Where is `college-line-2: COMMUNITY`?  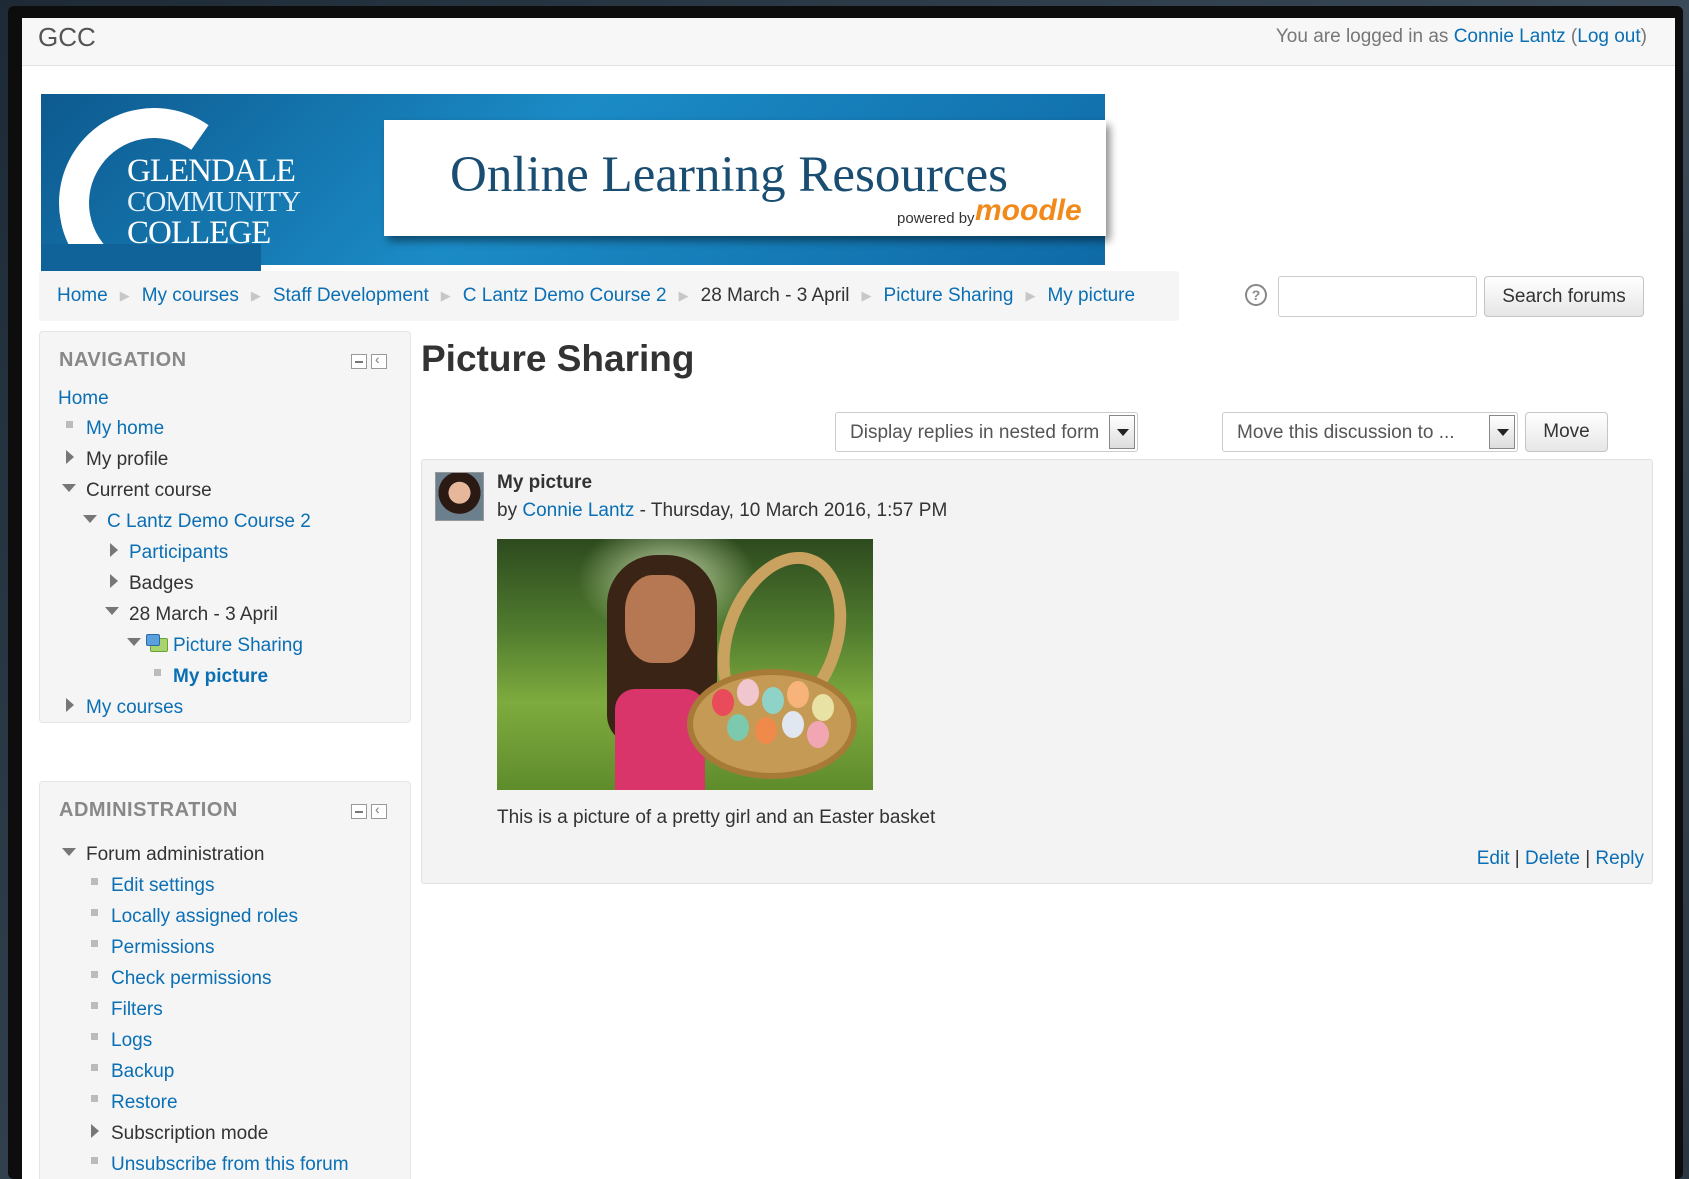
college-line-2: COMMUNITY is located at coordinates (214, 202).